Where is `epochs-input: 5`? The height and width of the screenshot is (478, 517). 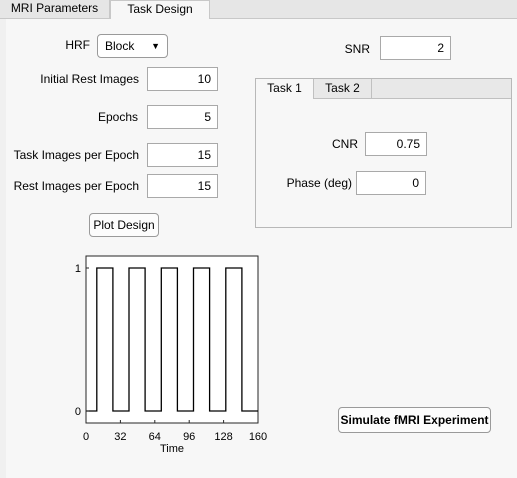
epochs-input: 5 is located at coordinates (182, 117).